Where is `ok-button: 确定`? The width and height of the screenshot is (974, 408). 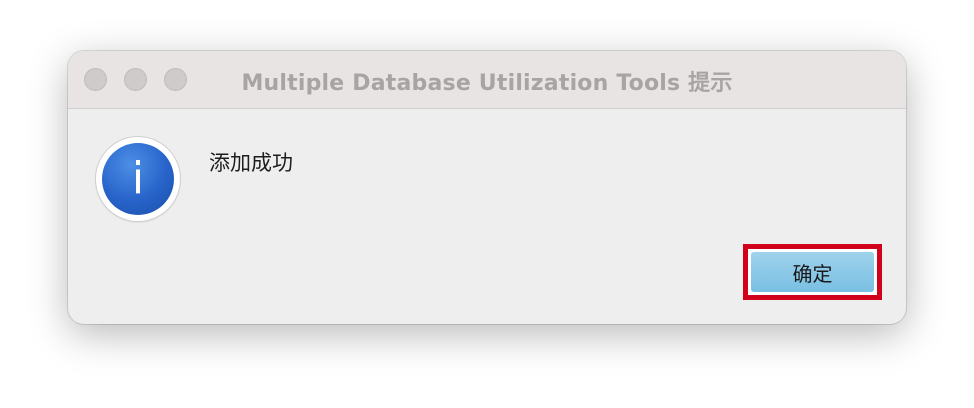
ok-button: 确定 is located at coordinates (812, 272).